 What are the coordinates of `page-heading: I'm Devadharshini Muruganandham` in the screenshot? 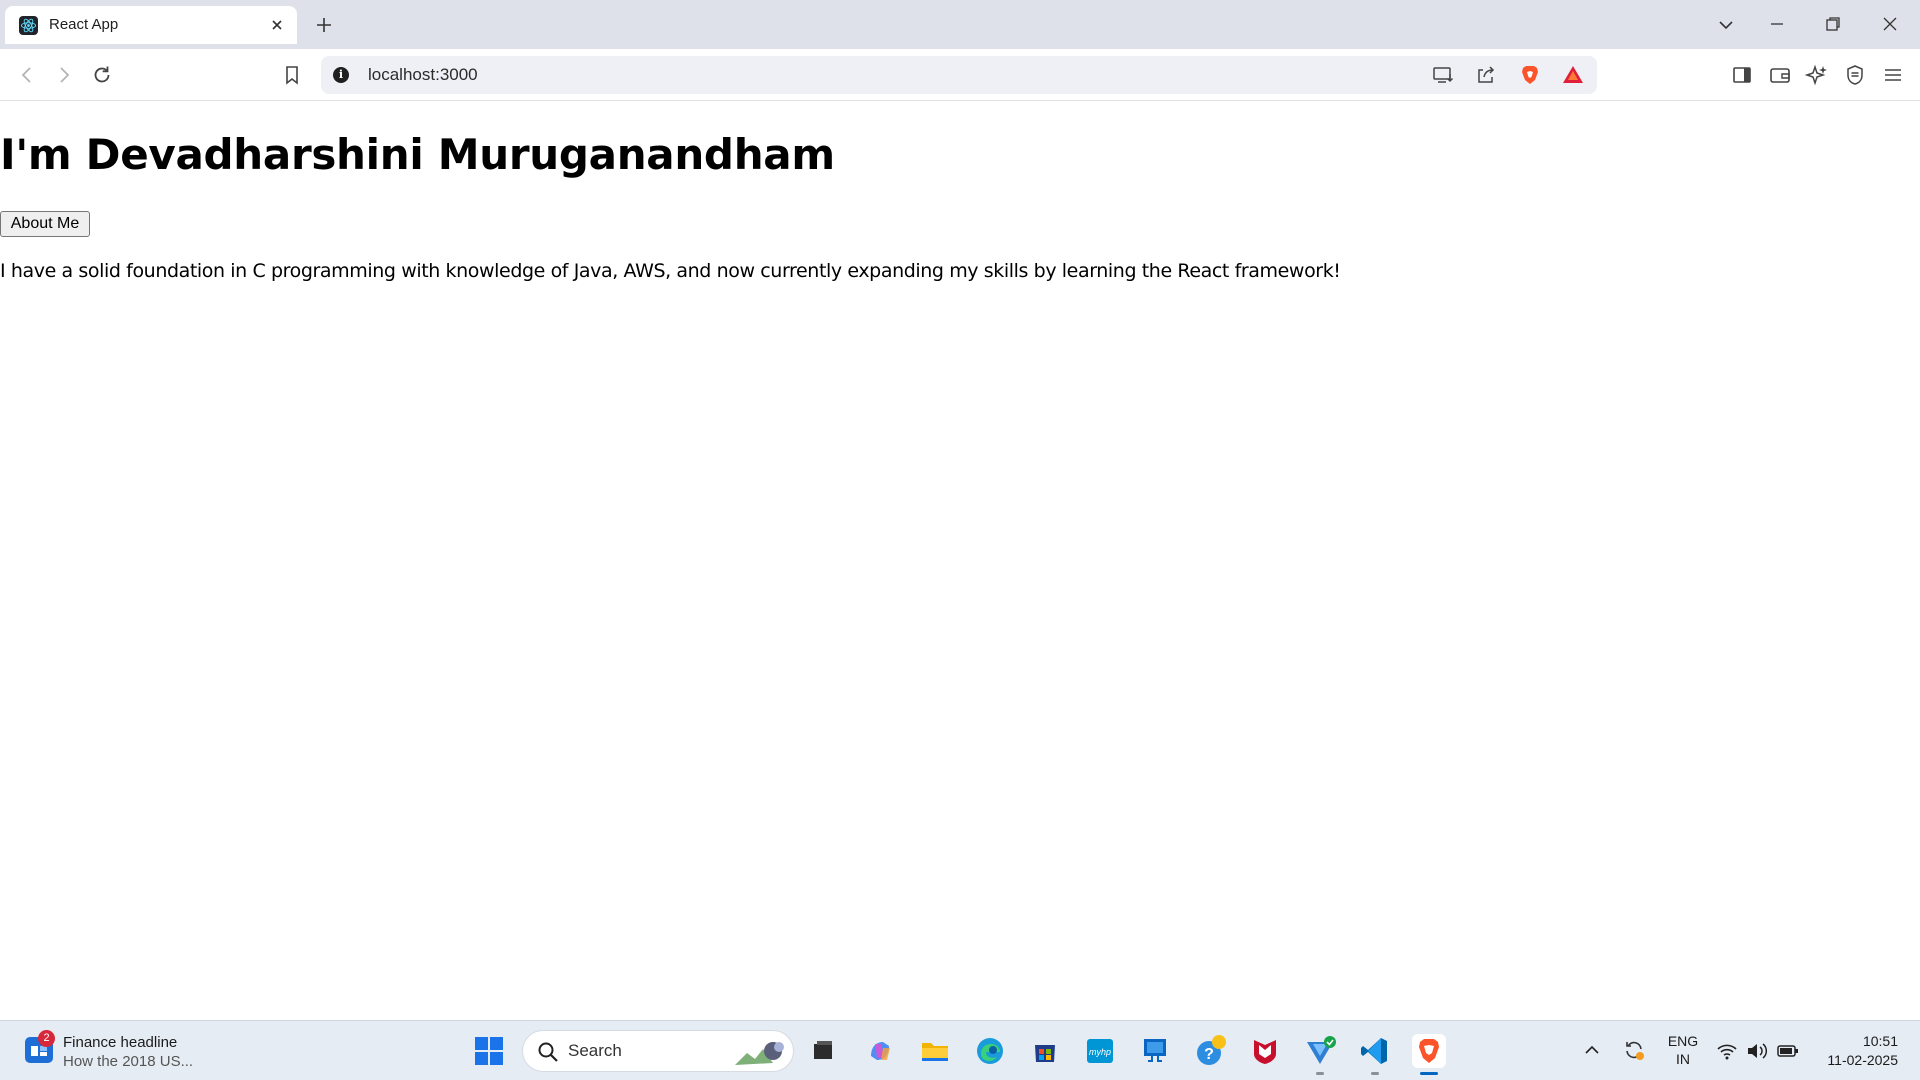 It's located at (417, 154).